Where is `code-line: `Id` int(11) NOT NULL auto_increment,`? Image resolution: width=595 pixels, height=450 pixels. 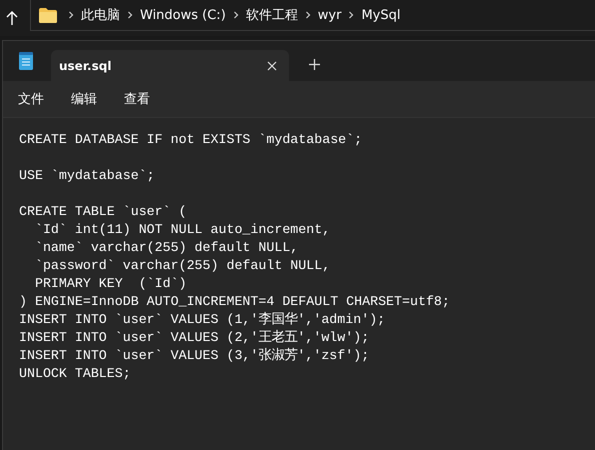 code-line: `Id` int(11) NOT NULL auto_increment, is located at coordinates (183, 230).